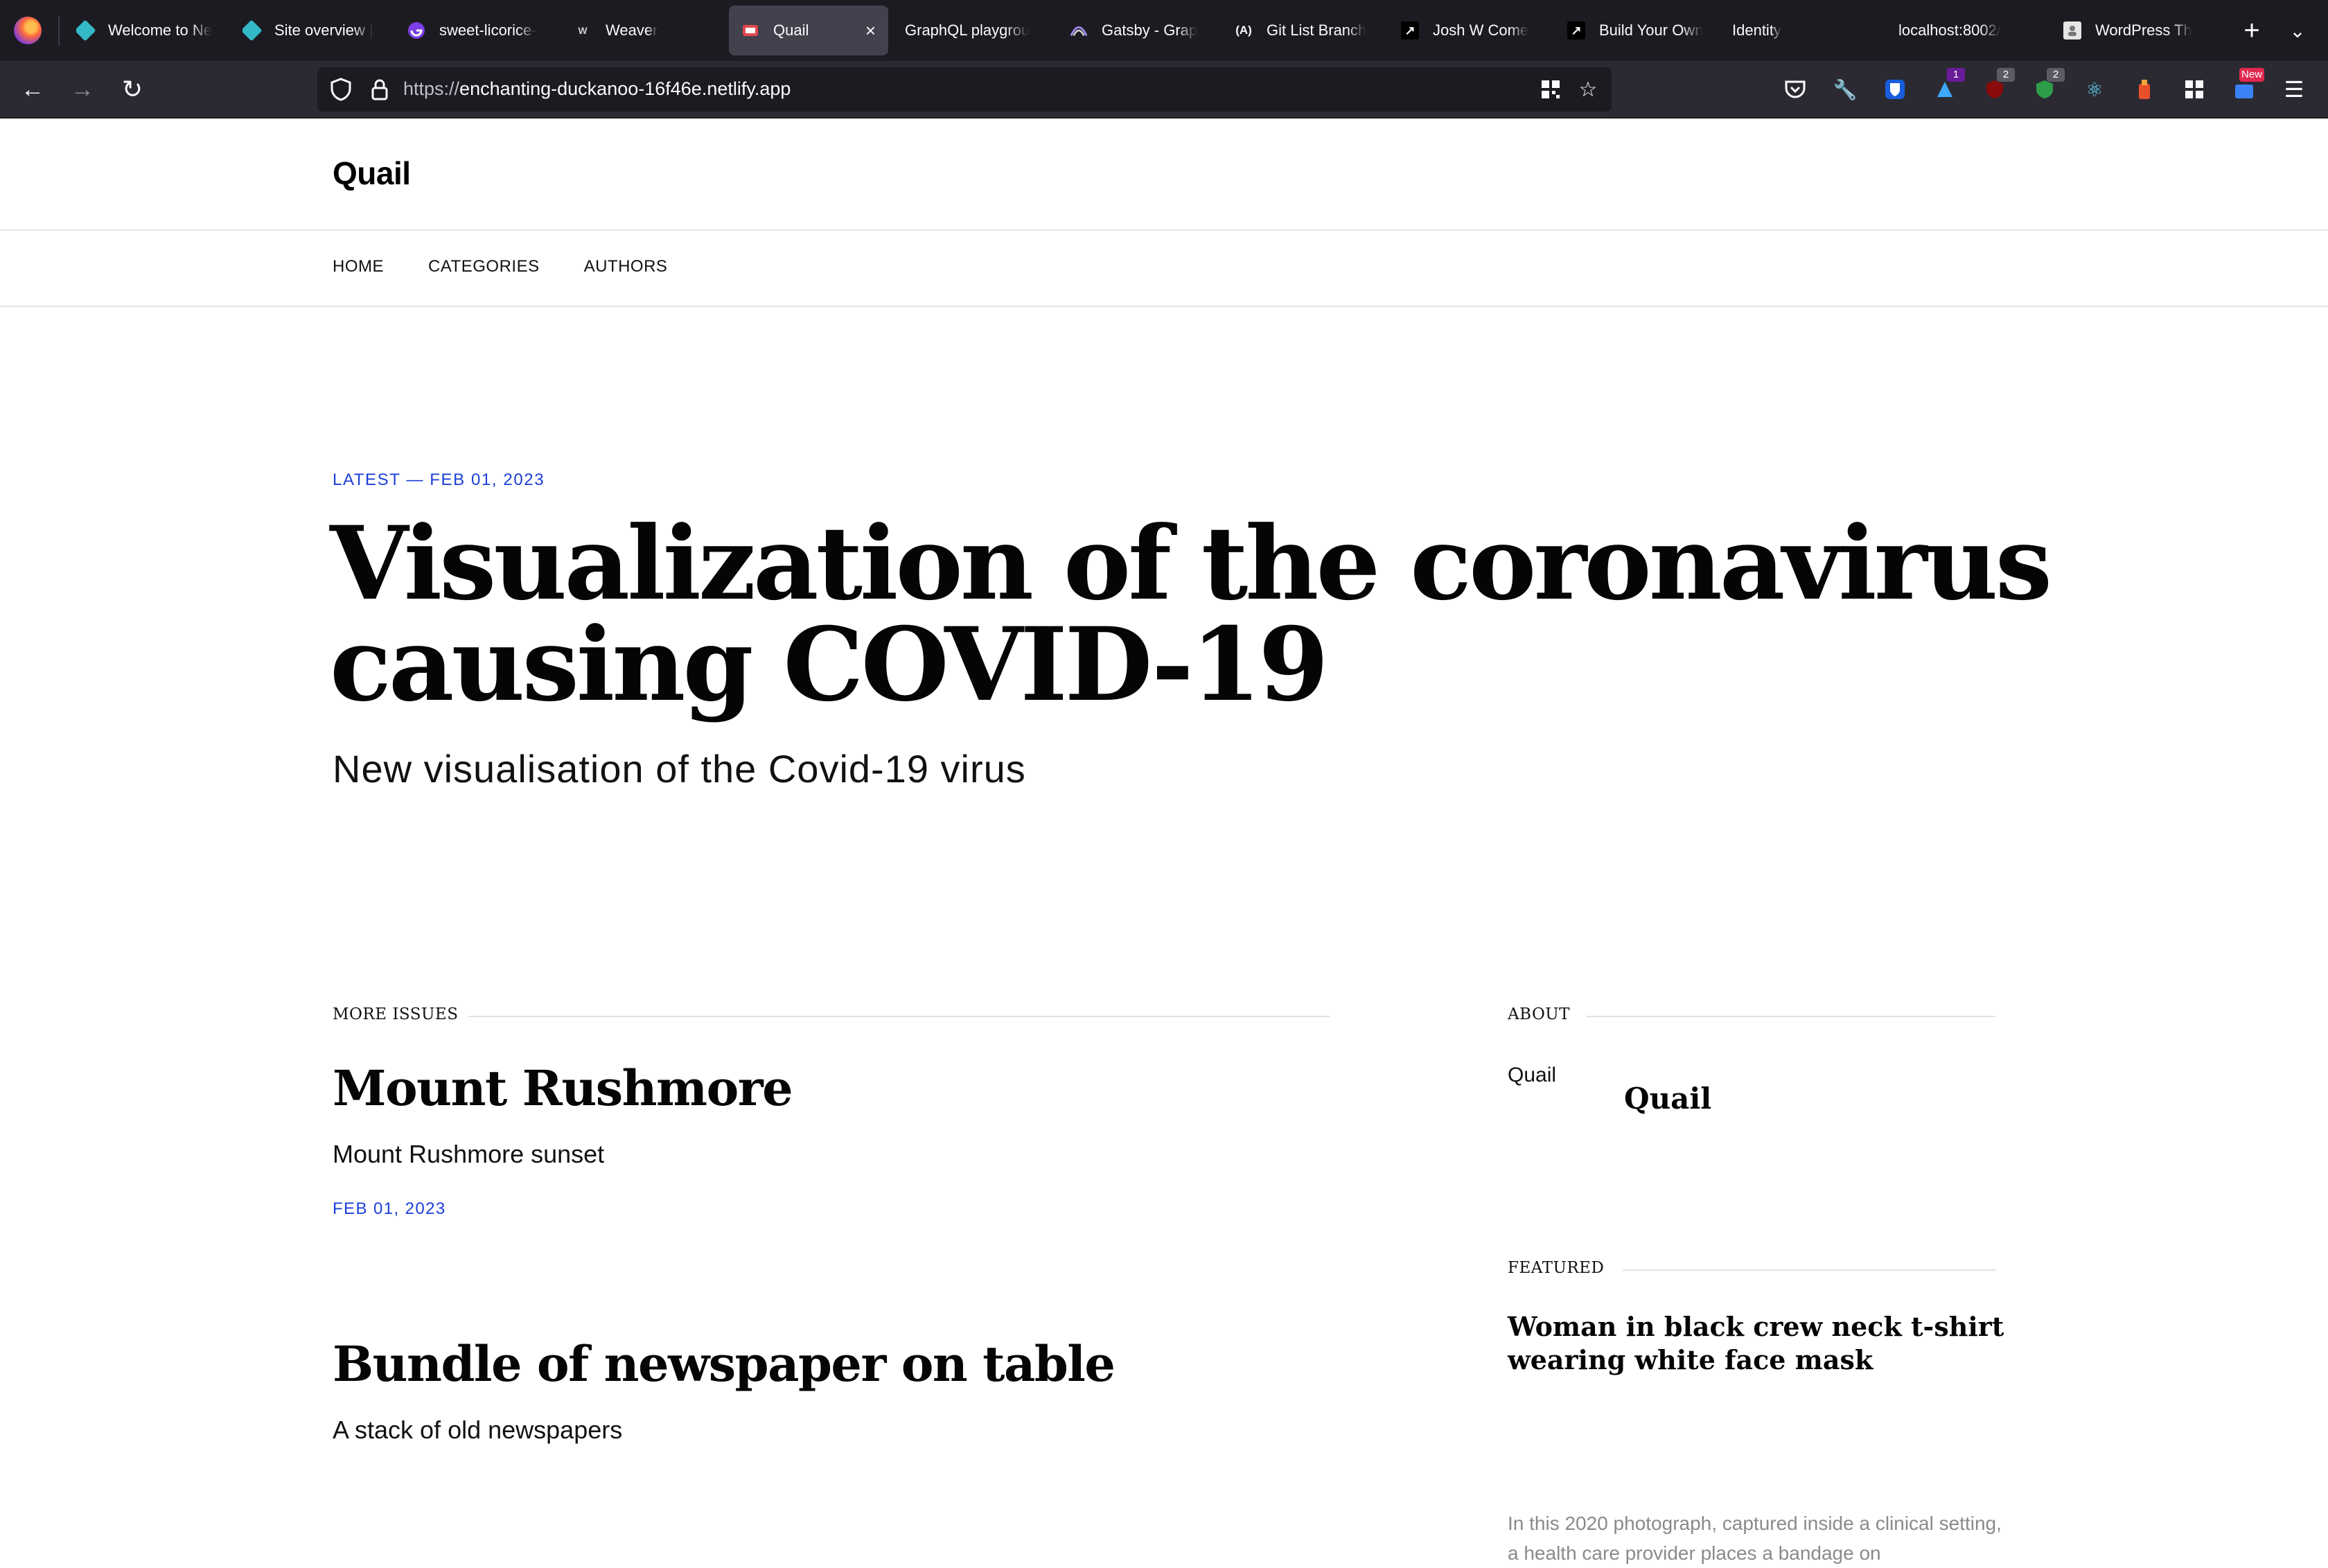 This screenshot has height=1568, width=2328. What do you see at coordinates (82, 89) in the screenshot?
I see `forward-arrow-icon: →` at bounding box center [82, 89].